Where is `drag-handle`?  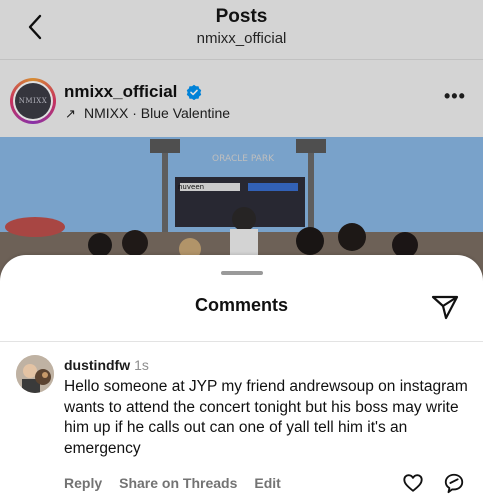 drag-handle is located at coordinates (242, 273).